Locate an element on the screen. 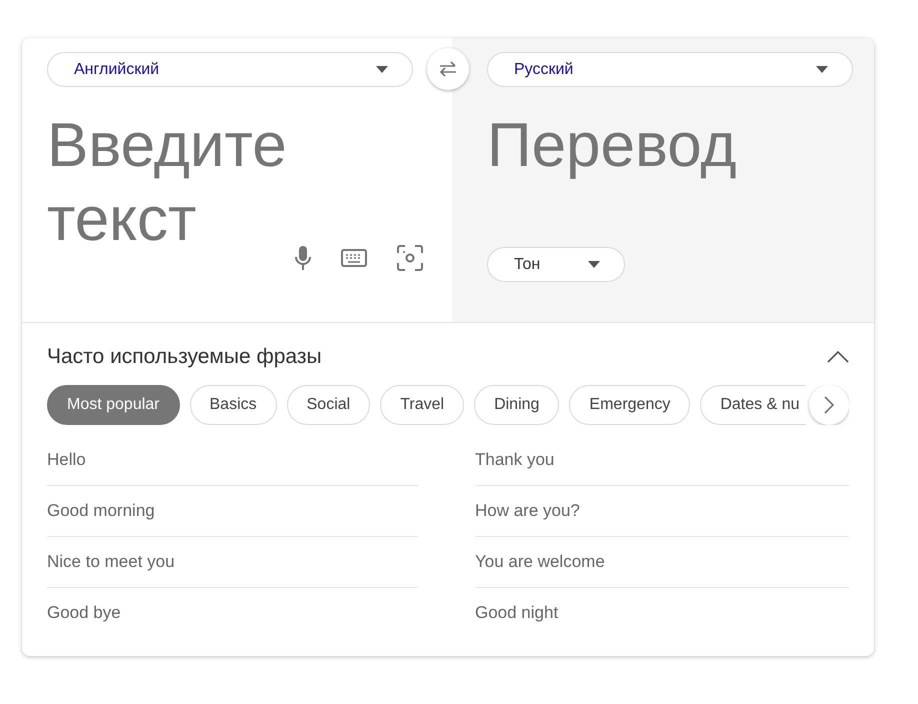 The image size is (918, 704). camera-scan-icon is located at coordinates (410, 258).